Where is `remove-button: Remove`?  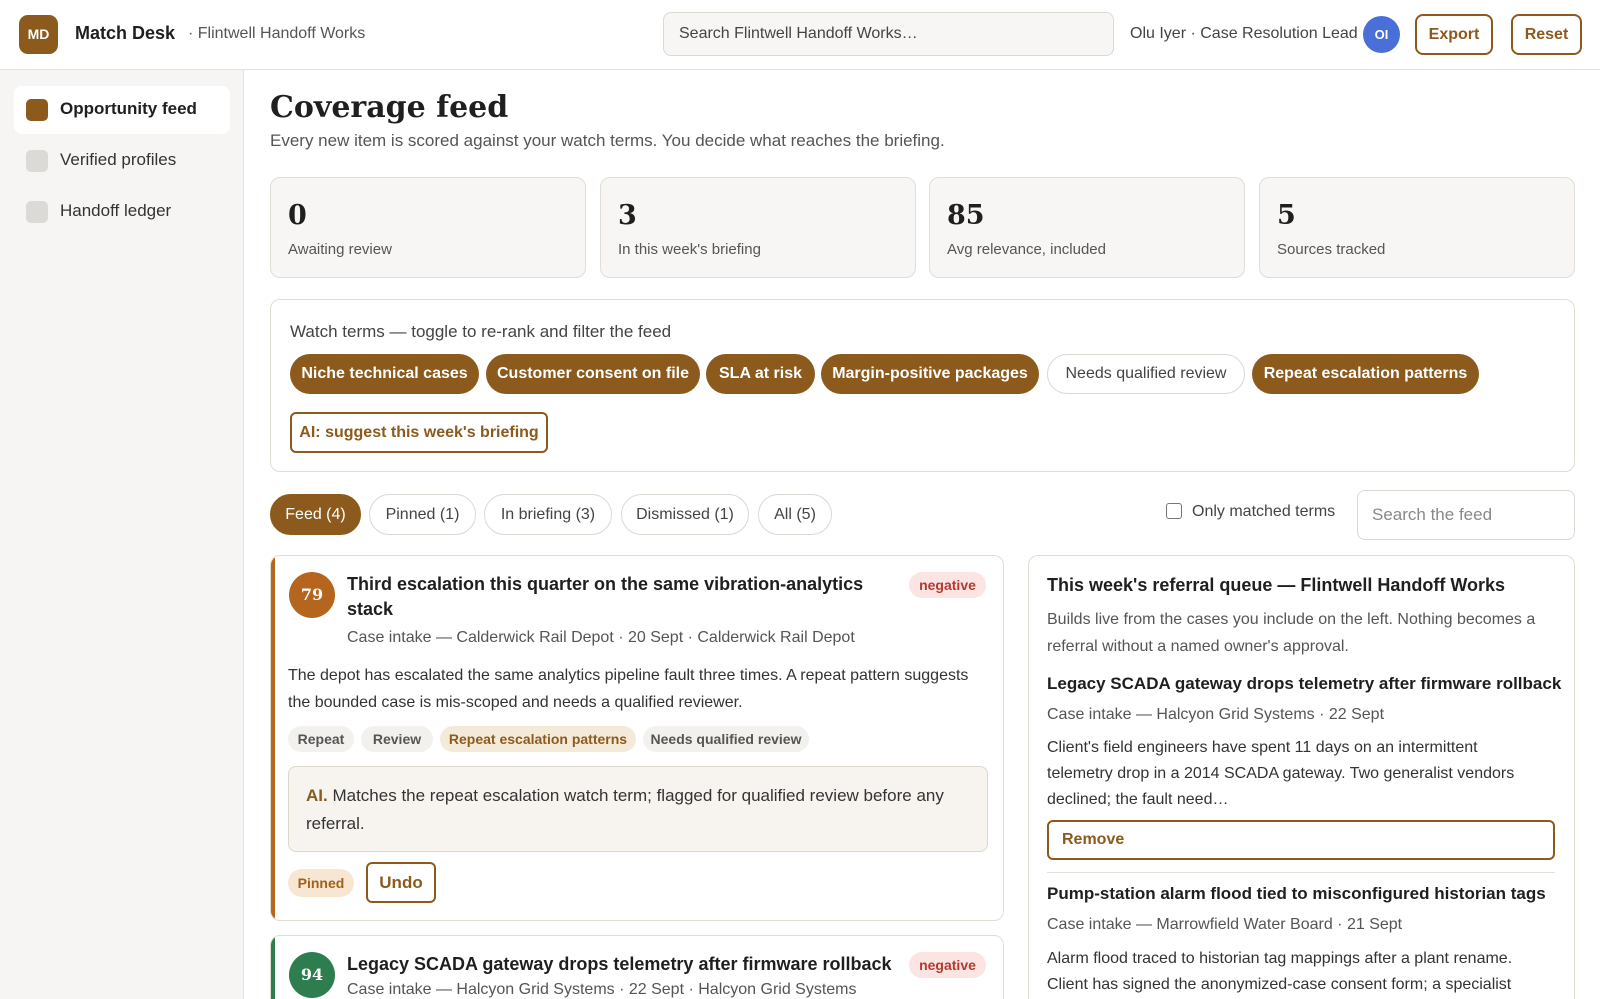 remove-button: Remove is located at coordinates (1301, 840).